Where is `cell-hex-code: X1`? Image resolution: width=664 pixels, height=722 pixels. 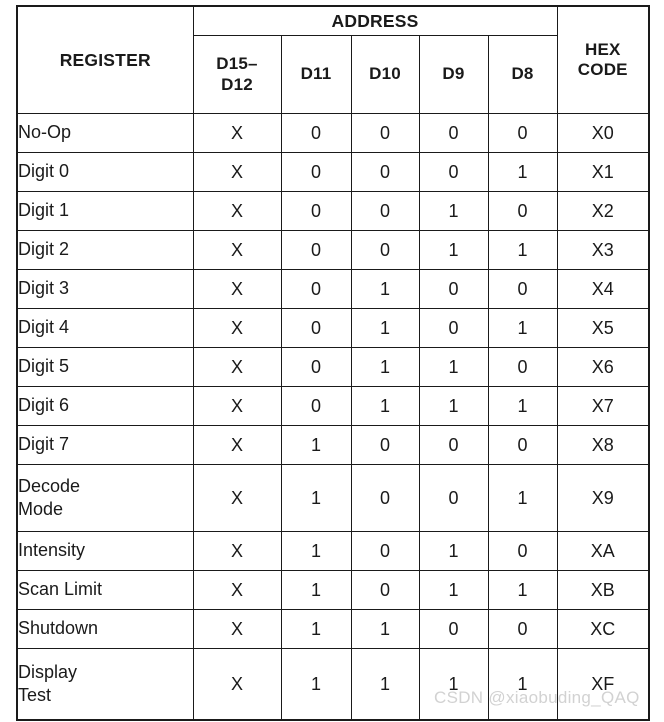
cell-hex-code: X1 is located at coordinates (603, 172).